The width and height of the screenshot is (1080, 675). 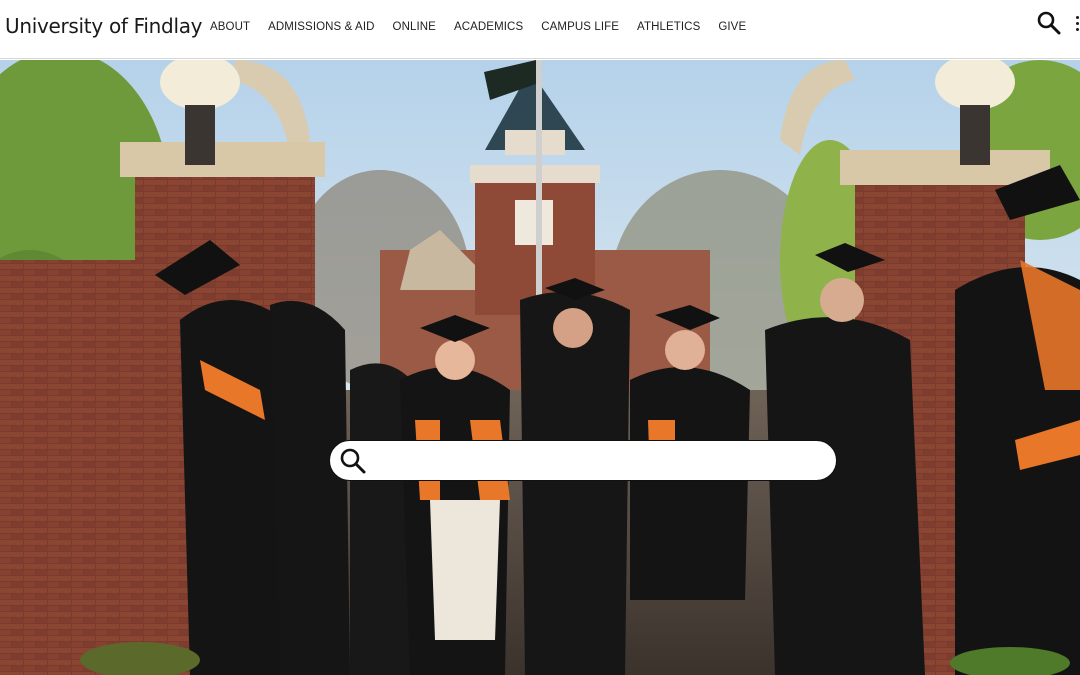 What do you see at coordinates (732, 27) in the screenshot?
I see `nav-item-give: GIVE` at bounding box center [732, 27].